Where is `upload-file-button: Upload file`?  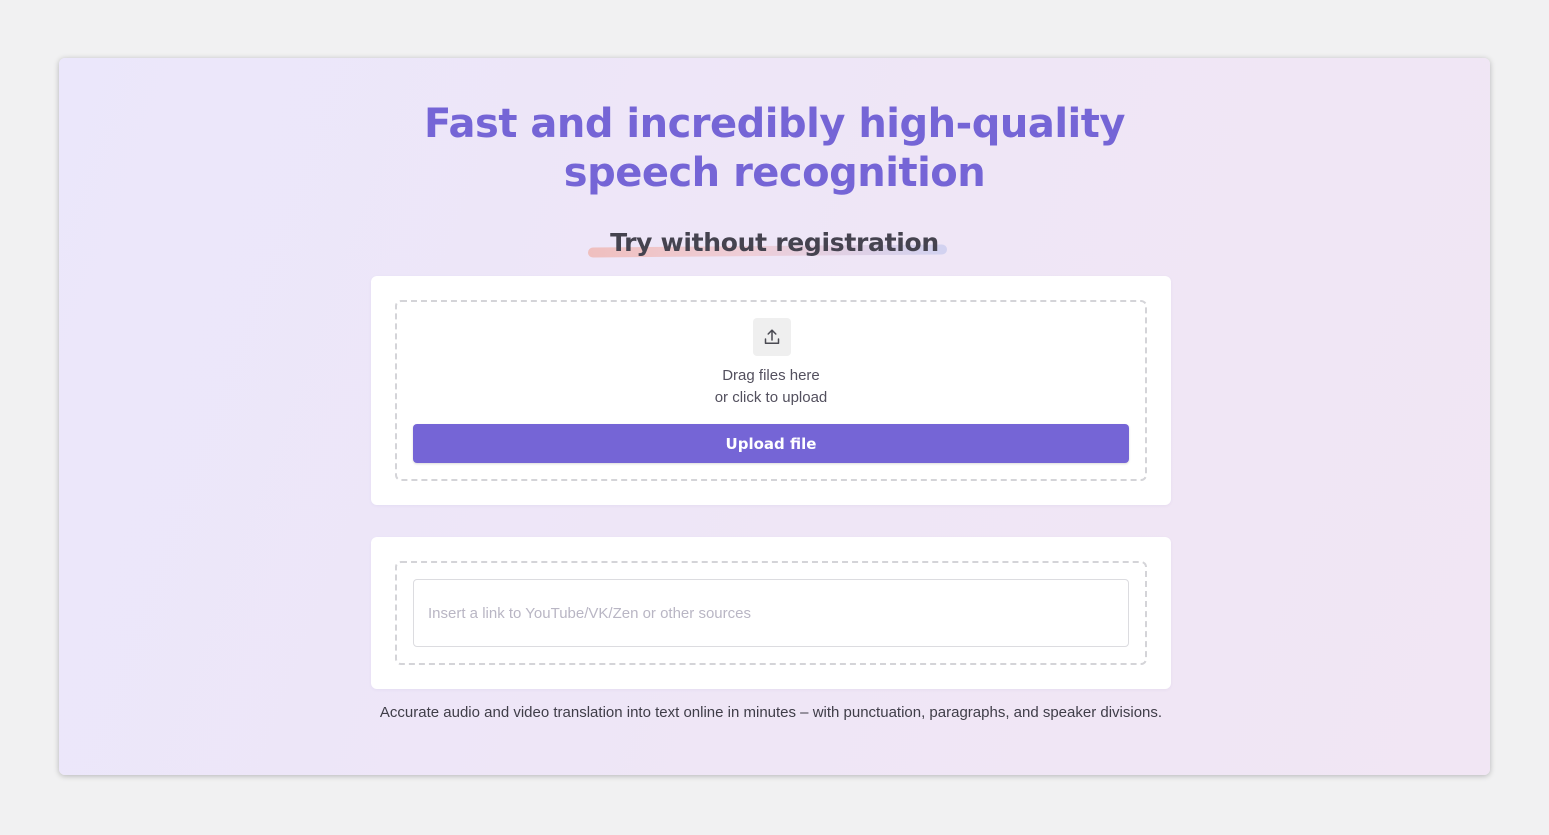
upload-file-button: Upload file is located at coordinates (771, 443).